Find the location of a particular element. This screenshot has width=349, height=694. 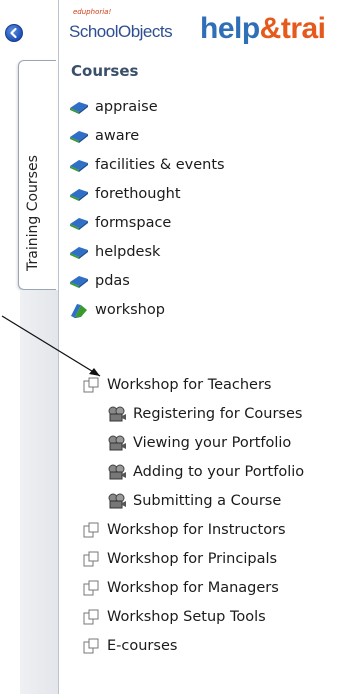

course-item-facilities-events: facilities & events is located at coordinates (209, 164).